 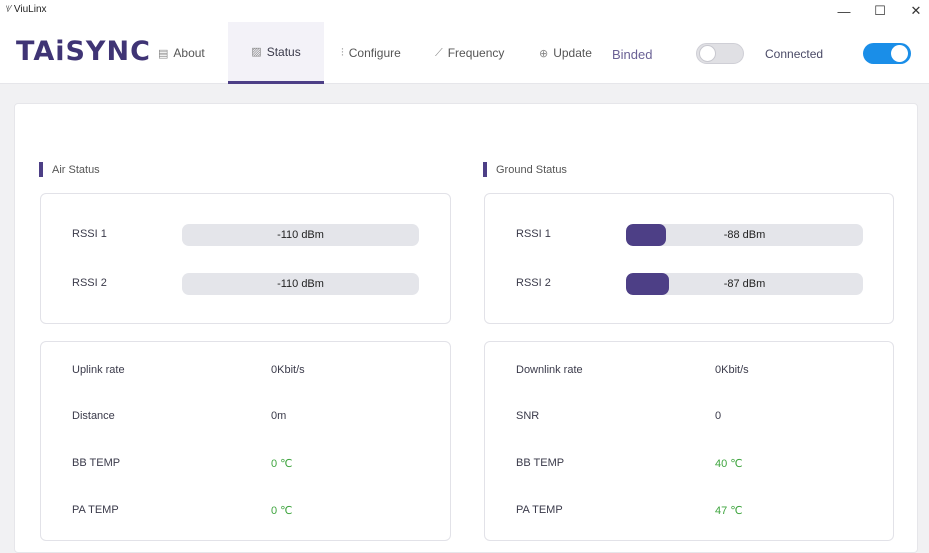 I want to click on ground-rssi-2-bar: -87 dBm, so click(x=744, y=284).